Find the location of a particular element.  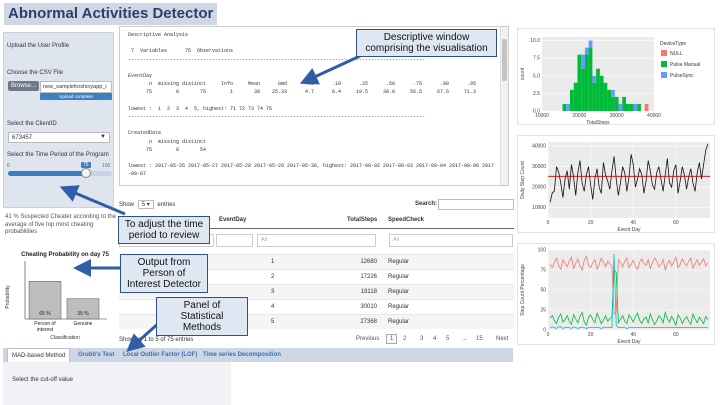

callout-output: Output from Person of Interest Detector is located at coordinates (164, 273).